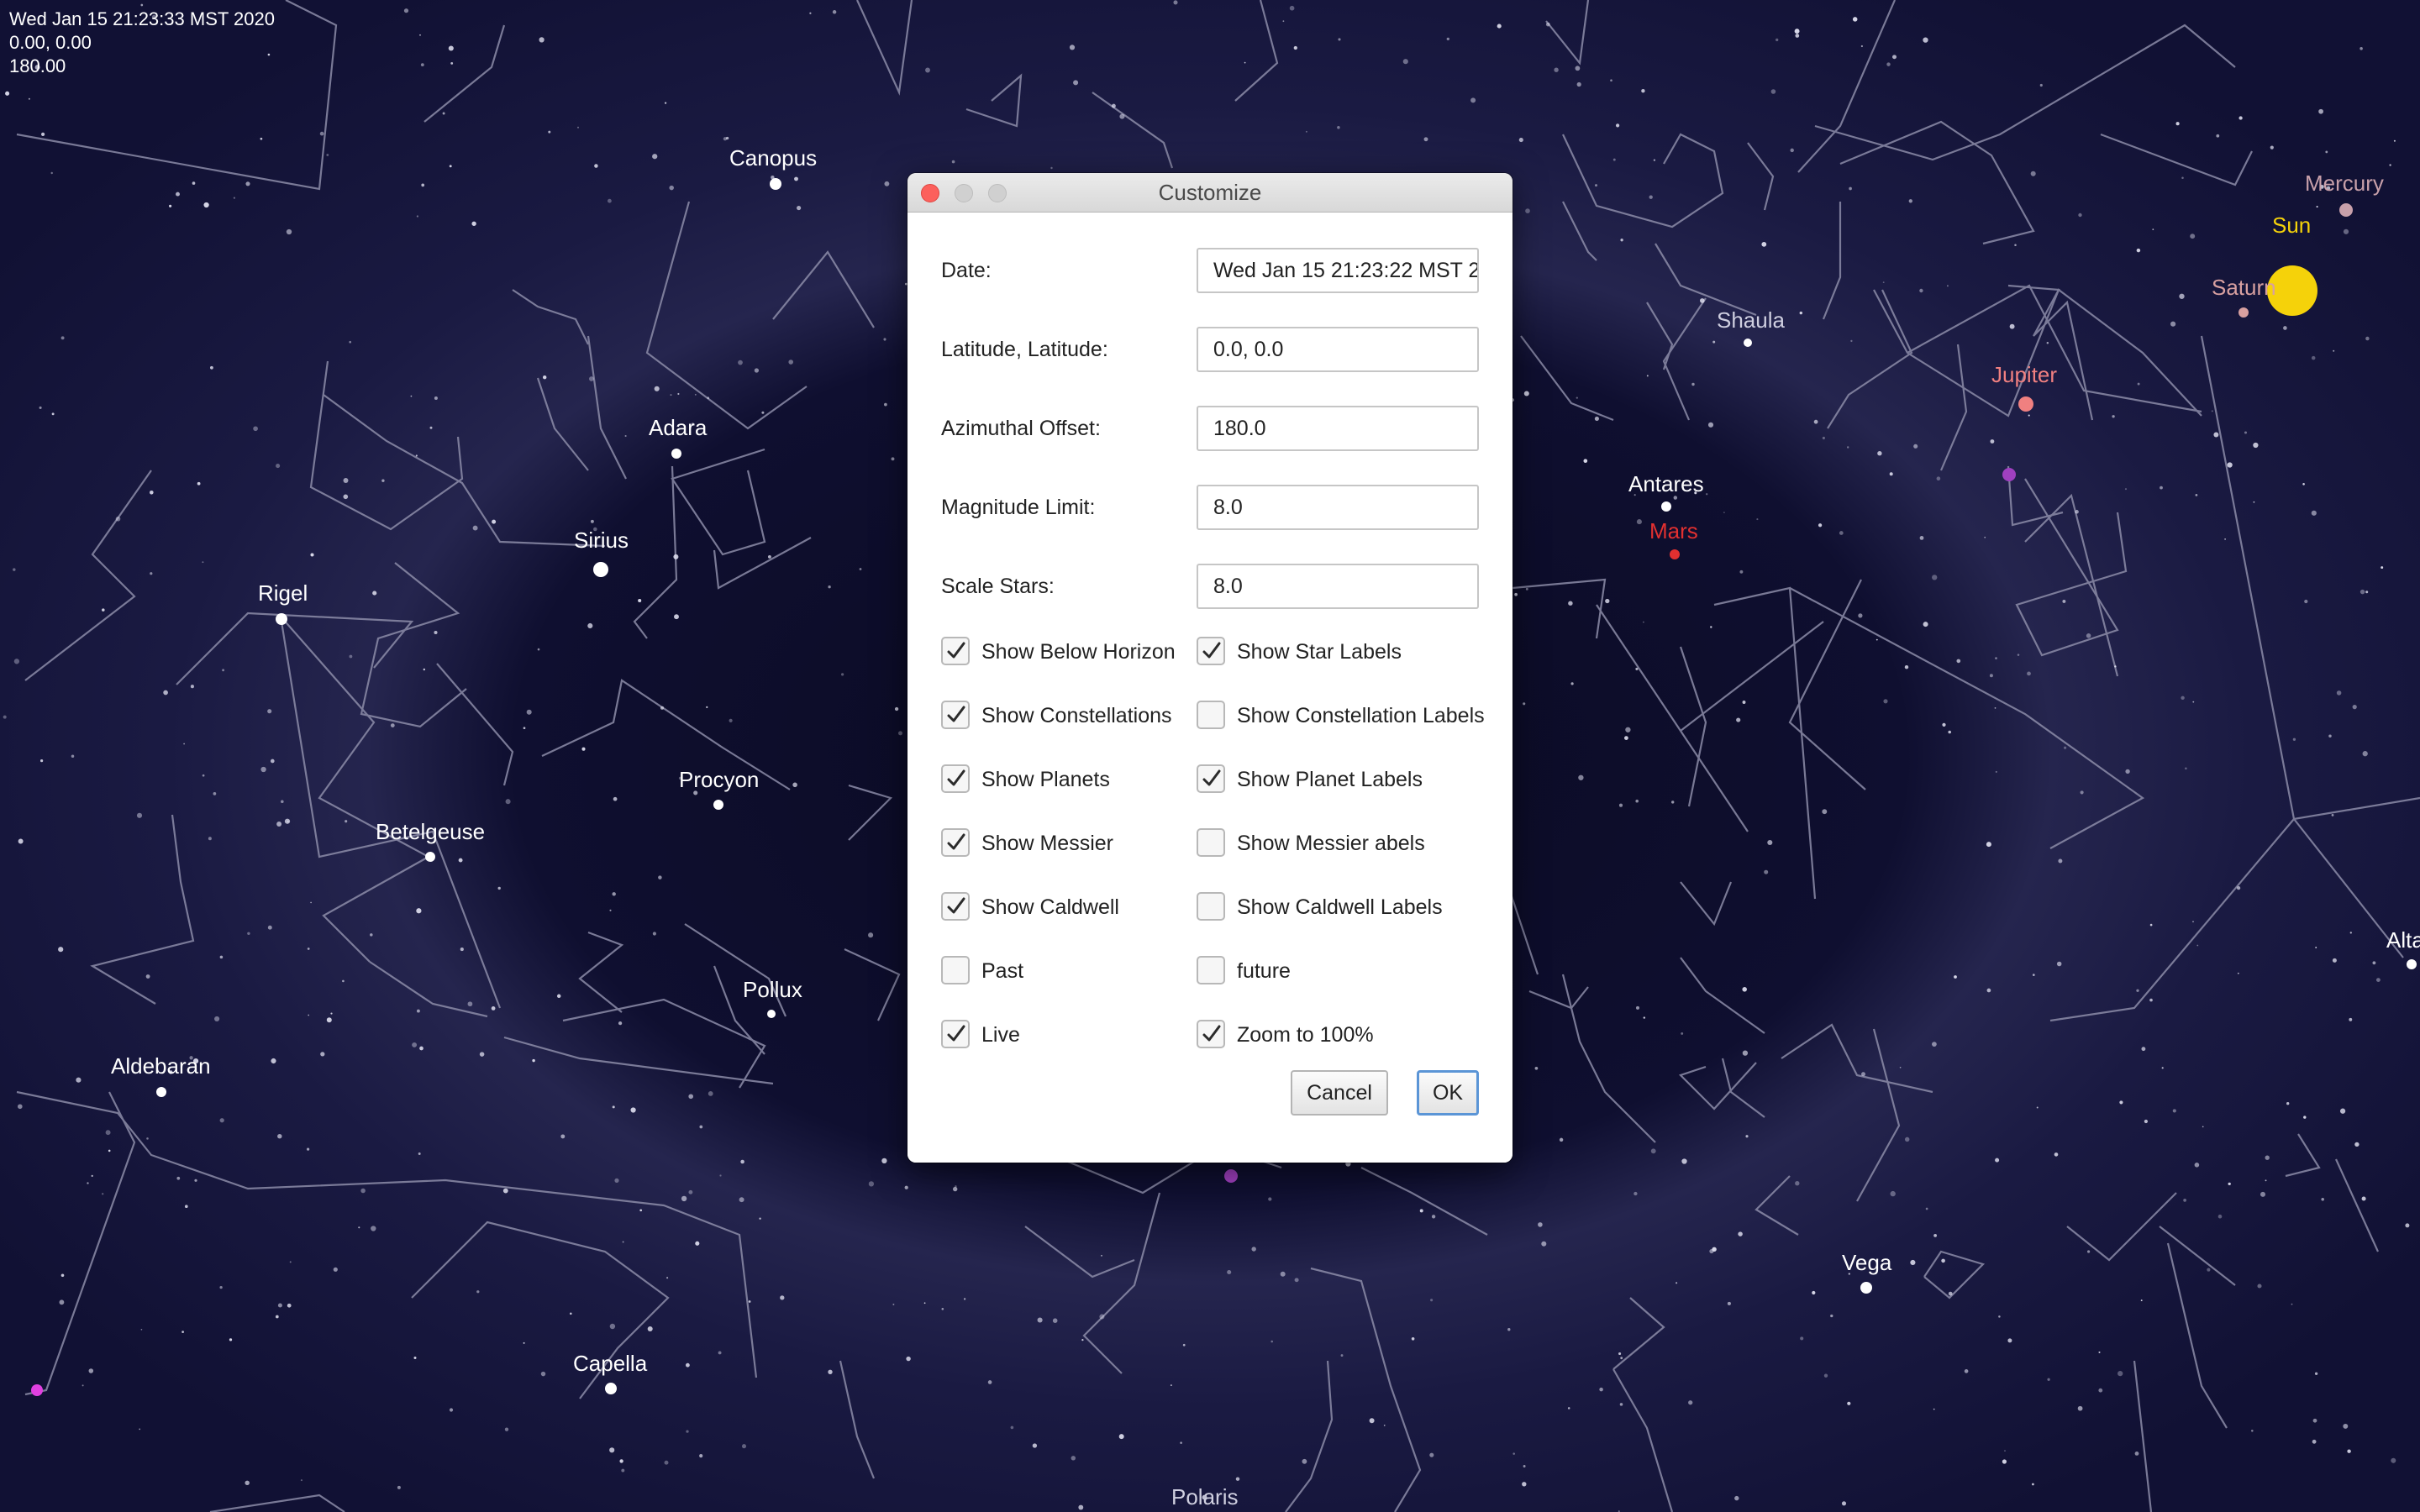 Image resolution: width=2420 pixels, height=1512 pixels. Describe the element at coordinates (676, 454) in the screenshot. I see `star-adara` at that location.